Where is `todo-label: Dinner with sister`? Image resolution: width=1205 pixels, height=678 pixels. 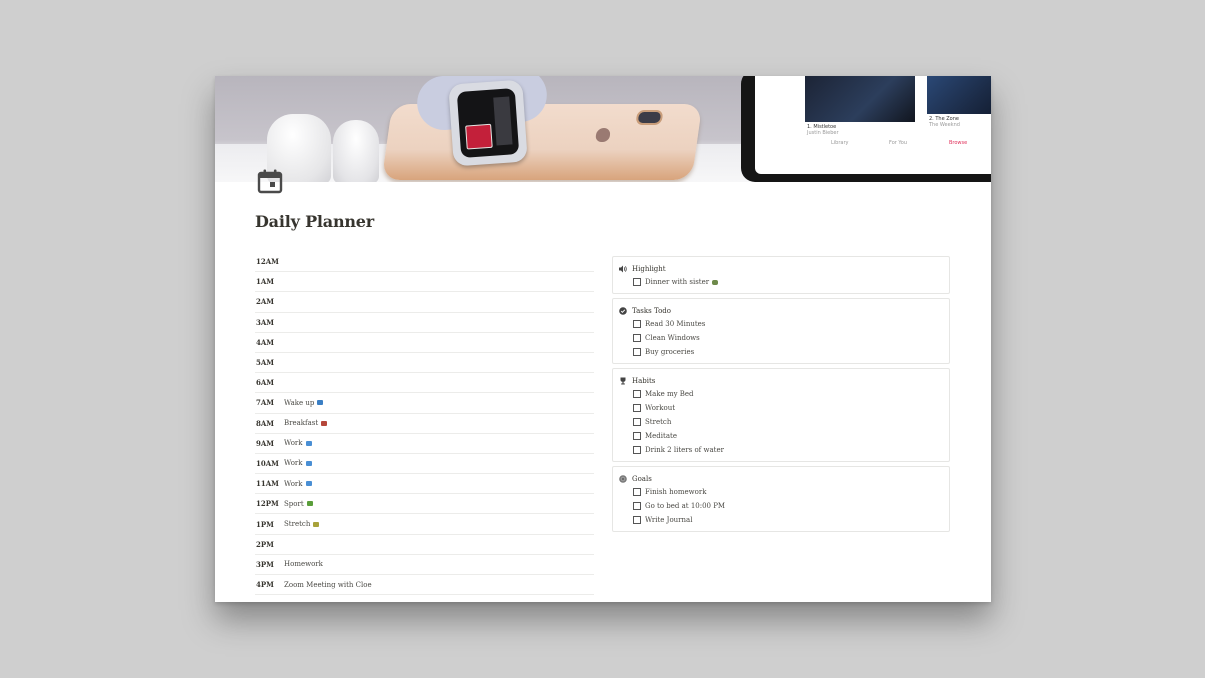
todo-label: Dinner with sister is located at coordinates (677, 282).